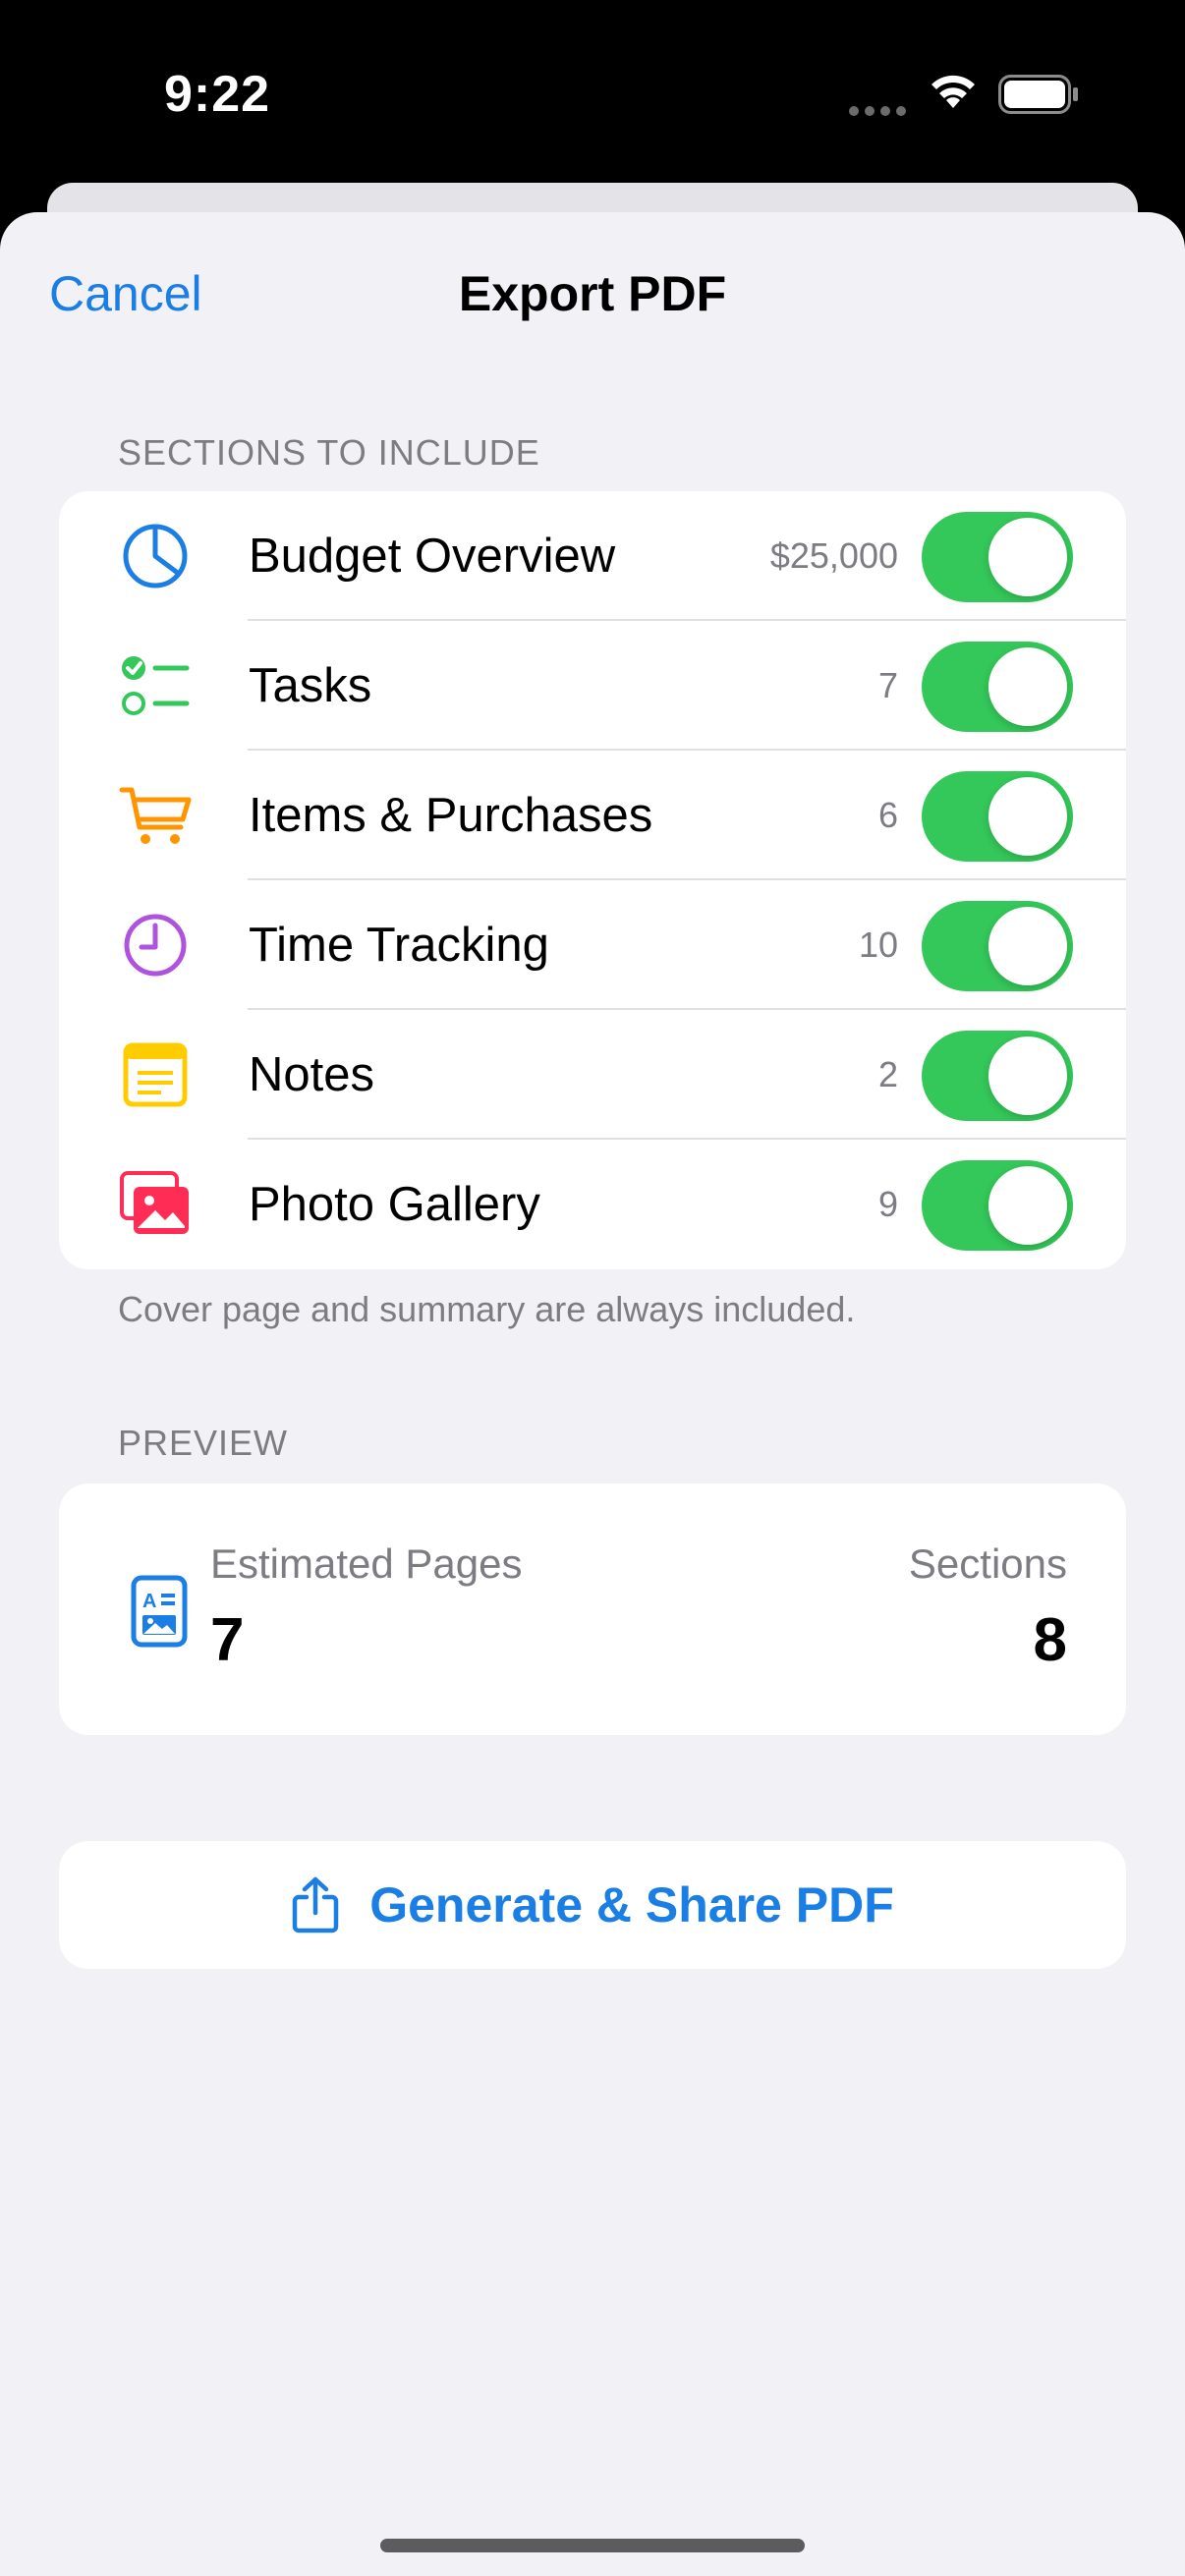 The image size is (1185, 2576). What do you see at coordinates (834, 555) in the screenshot?
I see `section-count: $25,000` at bounding box center [834, 555].